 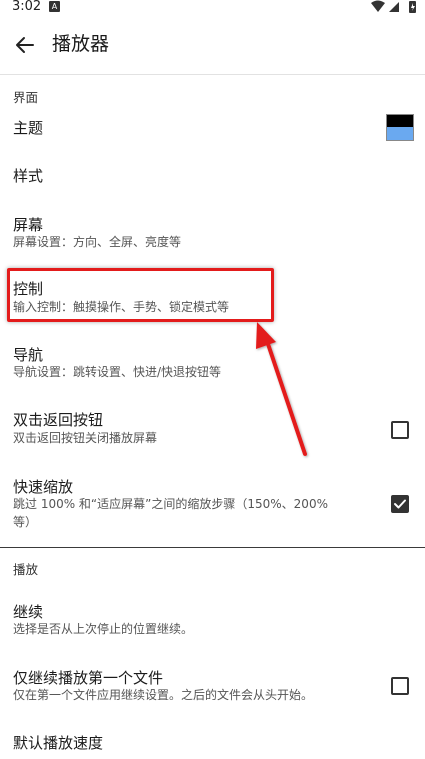 What do you see at coordinates (28, 128) in the screenshot?
I see `setting-title: 主题` at bounding box center [28, 128].